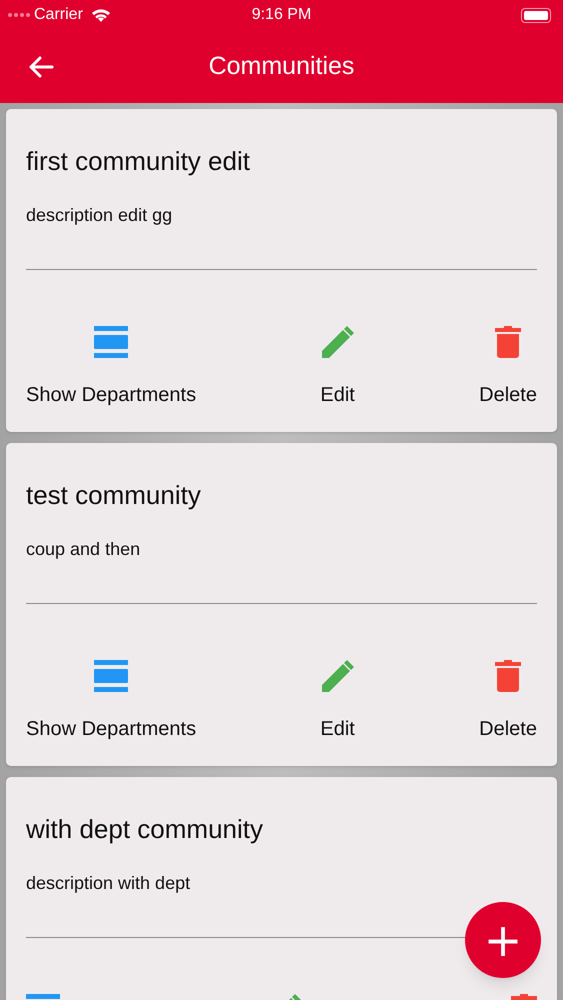 Image resolution: width=563 pixels, height=1000 pixels. I want to click on signal-icon, so click(19, 15).